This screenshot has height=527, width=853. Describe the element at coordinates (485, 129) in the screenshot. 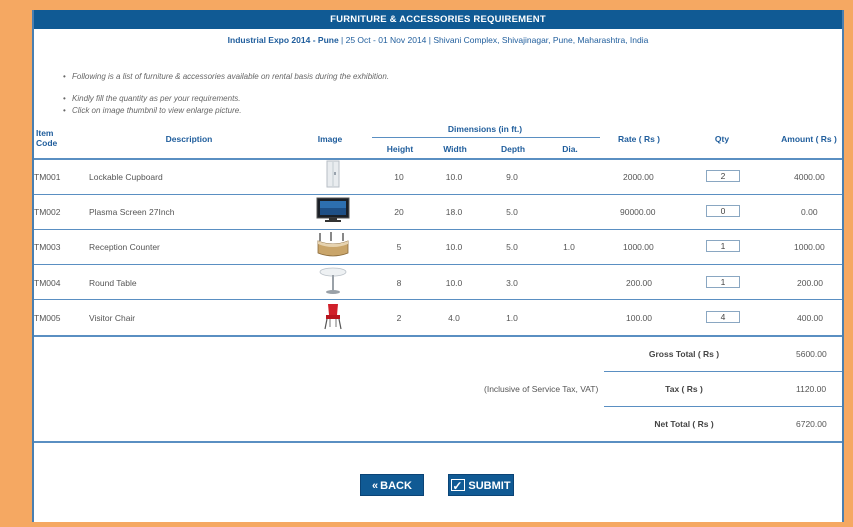

I see `header-dimensions: Dimensions (in ft.)` at that location.